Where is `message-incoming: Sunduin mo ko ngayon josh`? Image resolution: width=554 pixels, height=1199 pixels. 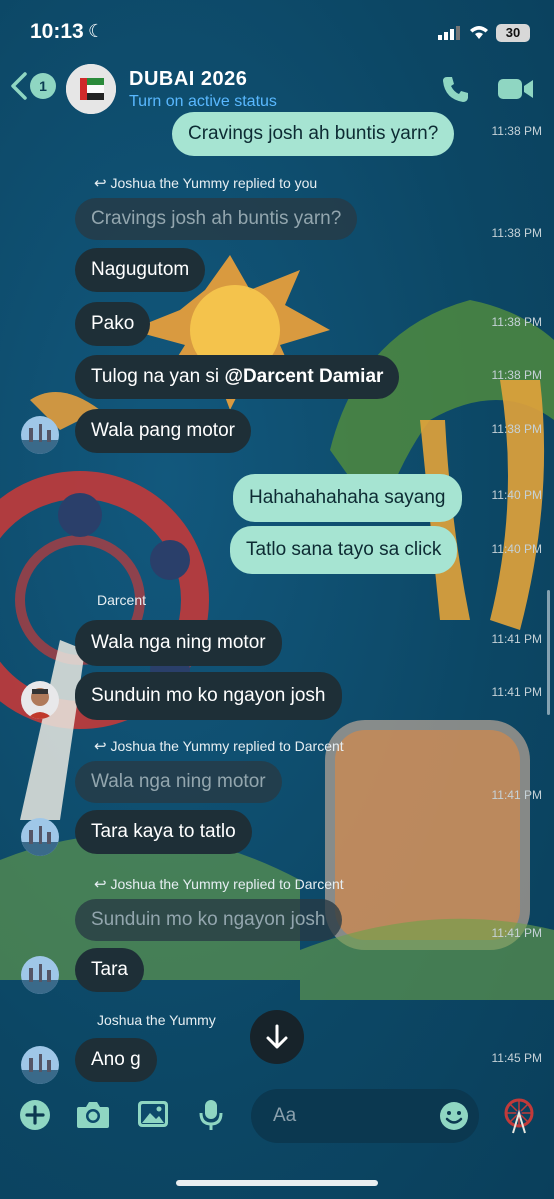
message-incoming: Sunduin mo ko ngayon josh is located at coordinates (208, 696).